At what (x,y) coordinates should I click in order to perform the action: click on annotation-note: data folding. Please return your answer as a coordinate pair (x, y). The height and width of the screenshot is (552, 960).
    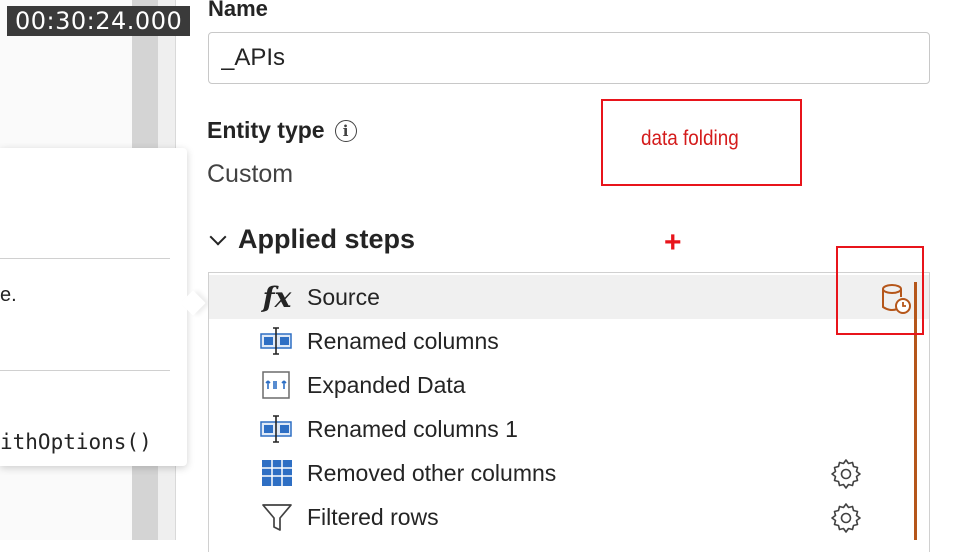
    Looking at the image, I should click on (690, 138).